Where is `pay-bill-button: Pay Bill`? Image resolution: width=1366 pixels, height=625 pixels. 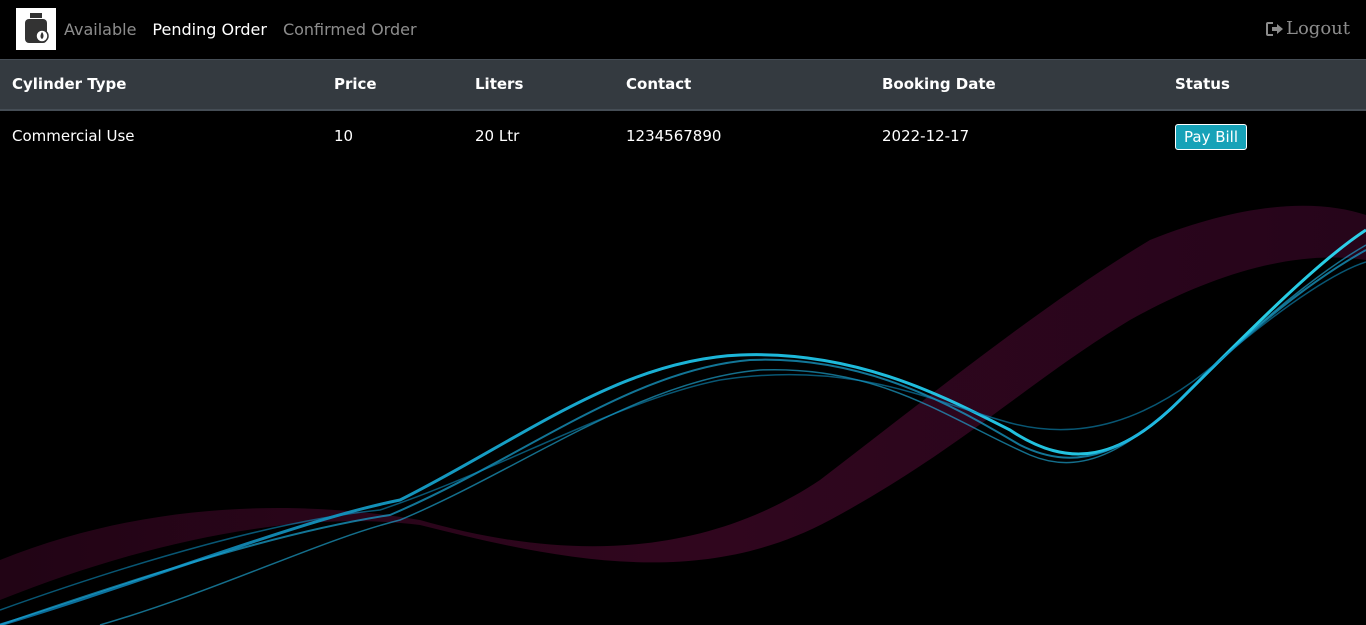
pay-bill-button: Pay Bill is located at coordinates (1211, 136).